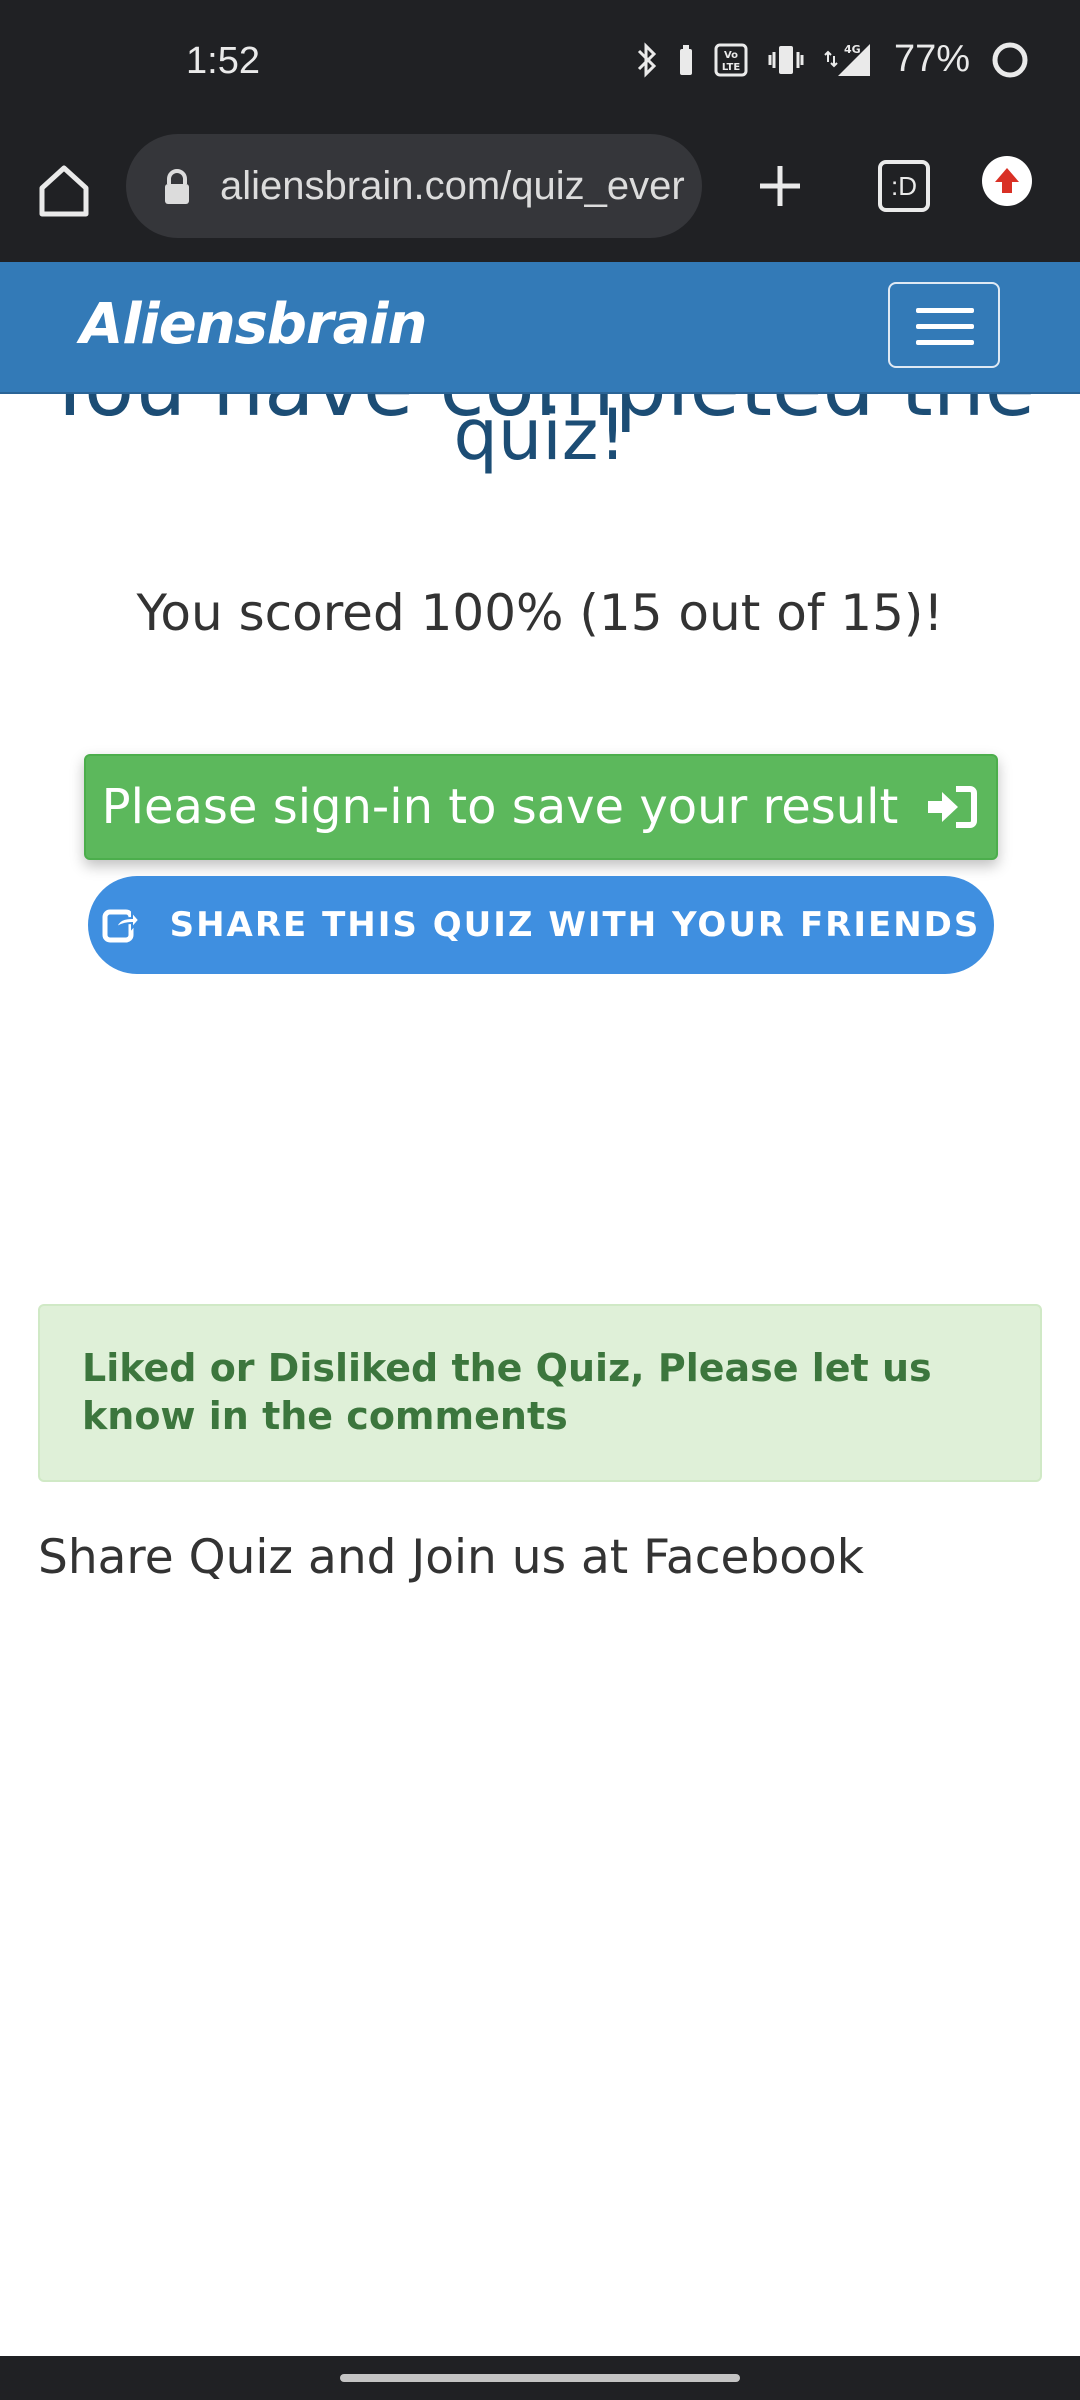 The height and width of the screenshot is (2400, 1080). What do you see at coordinates (786, 59) in the screenshot?
I see `vibrate-icon` at bounding box center [786, 59].